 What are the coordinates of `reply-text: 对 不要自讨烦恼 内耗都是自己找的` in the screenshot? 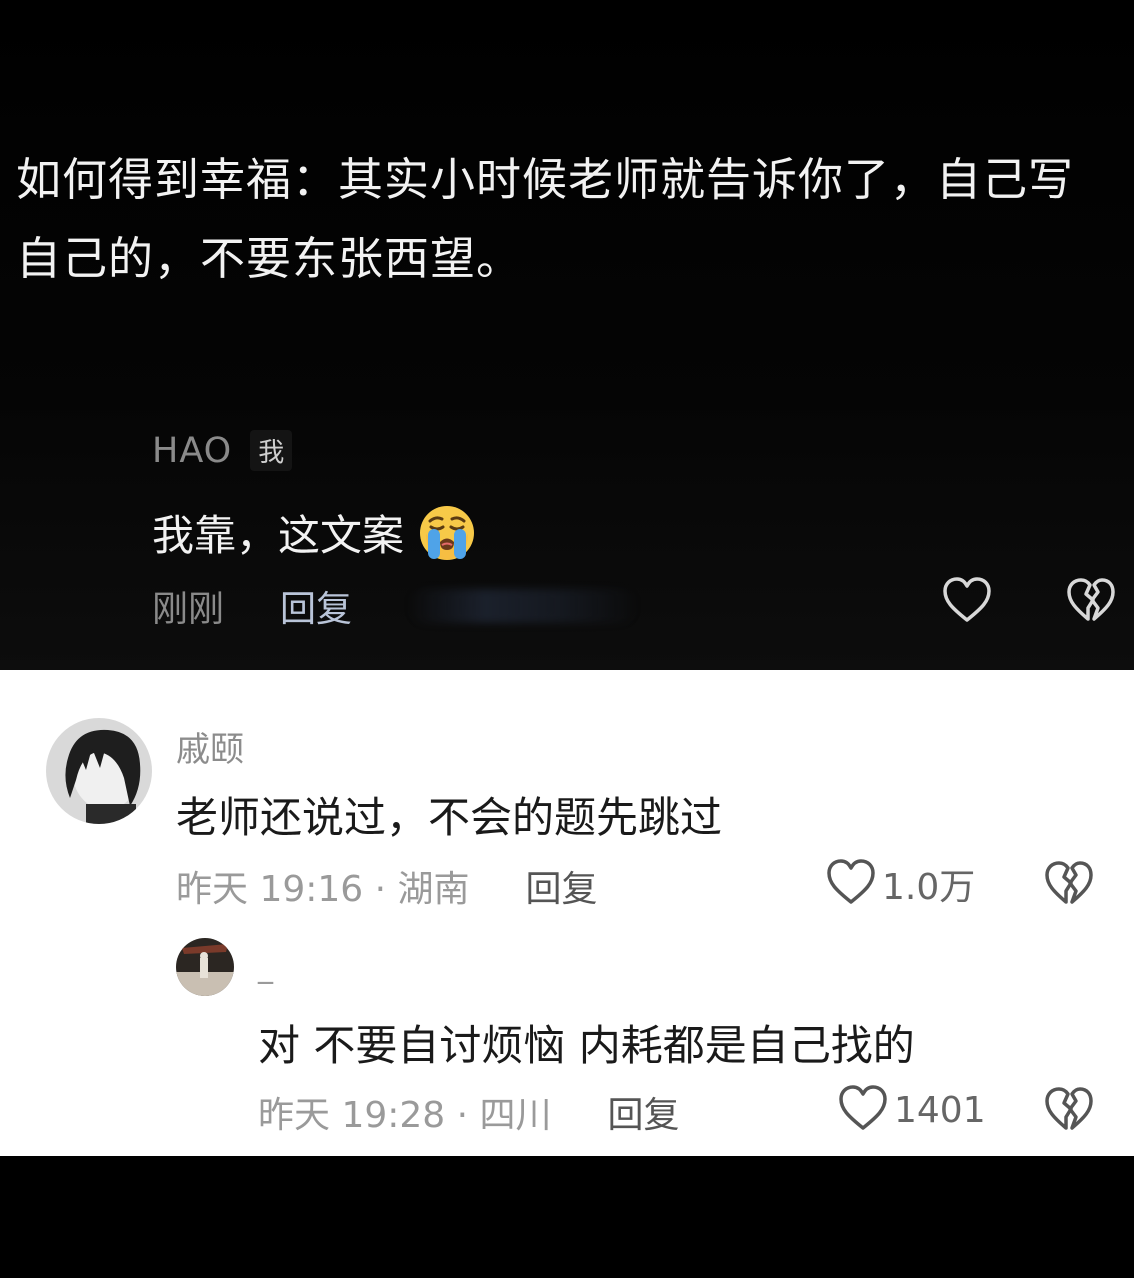 It's located at (586, 1045).